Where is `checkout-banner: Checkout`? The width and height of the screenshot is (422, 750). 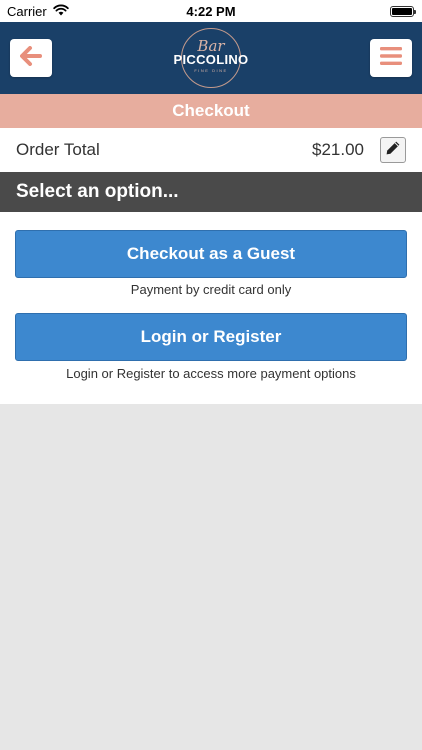 checkout-banner: Checkout is located at coordinates (211, 111).